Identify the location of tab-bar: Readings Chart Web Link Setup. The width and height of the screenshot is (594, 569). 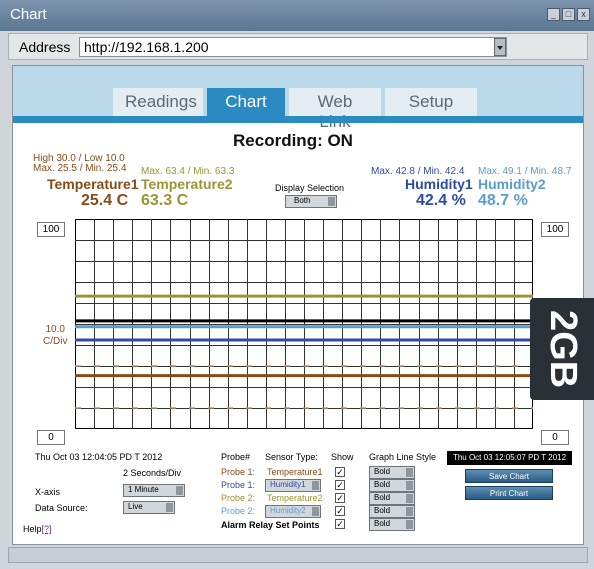
(295, 109).